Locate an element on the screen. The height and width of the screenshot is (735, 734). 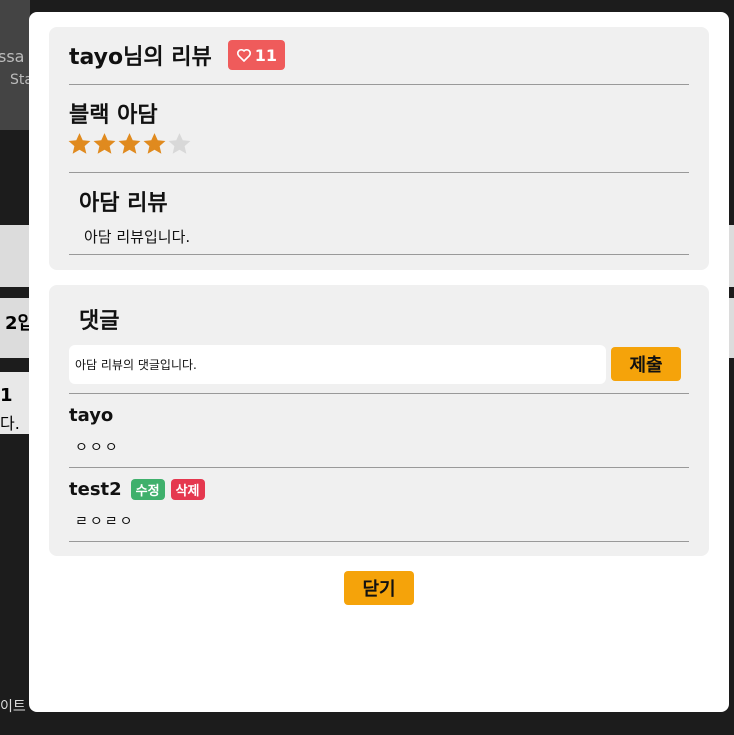
movie-title: 블랙 아담 is located at coordinates (113, 115).